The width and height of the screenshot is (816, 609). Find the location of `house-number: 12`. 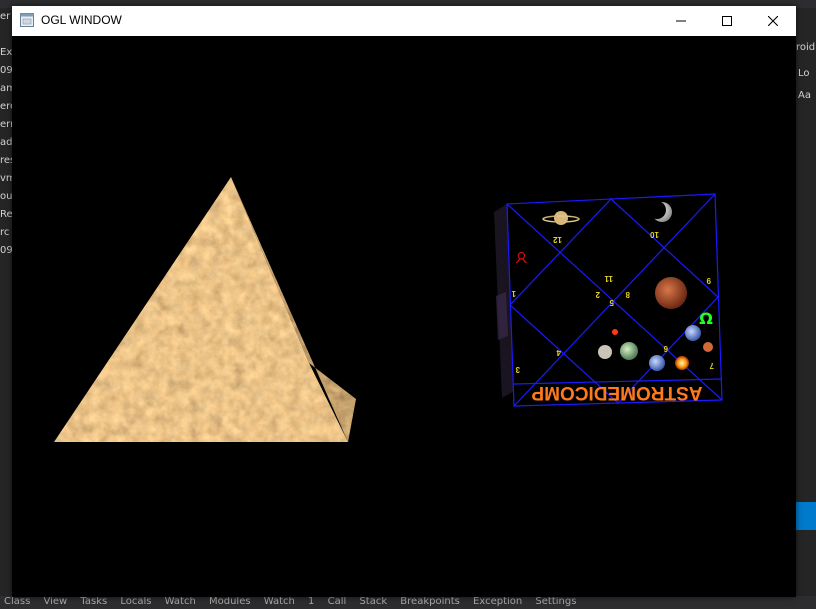

house-number: 12 is located at coordinates (557, 239).